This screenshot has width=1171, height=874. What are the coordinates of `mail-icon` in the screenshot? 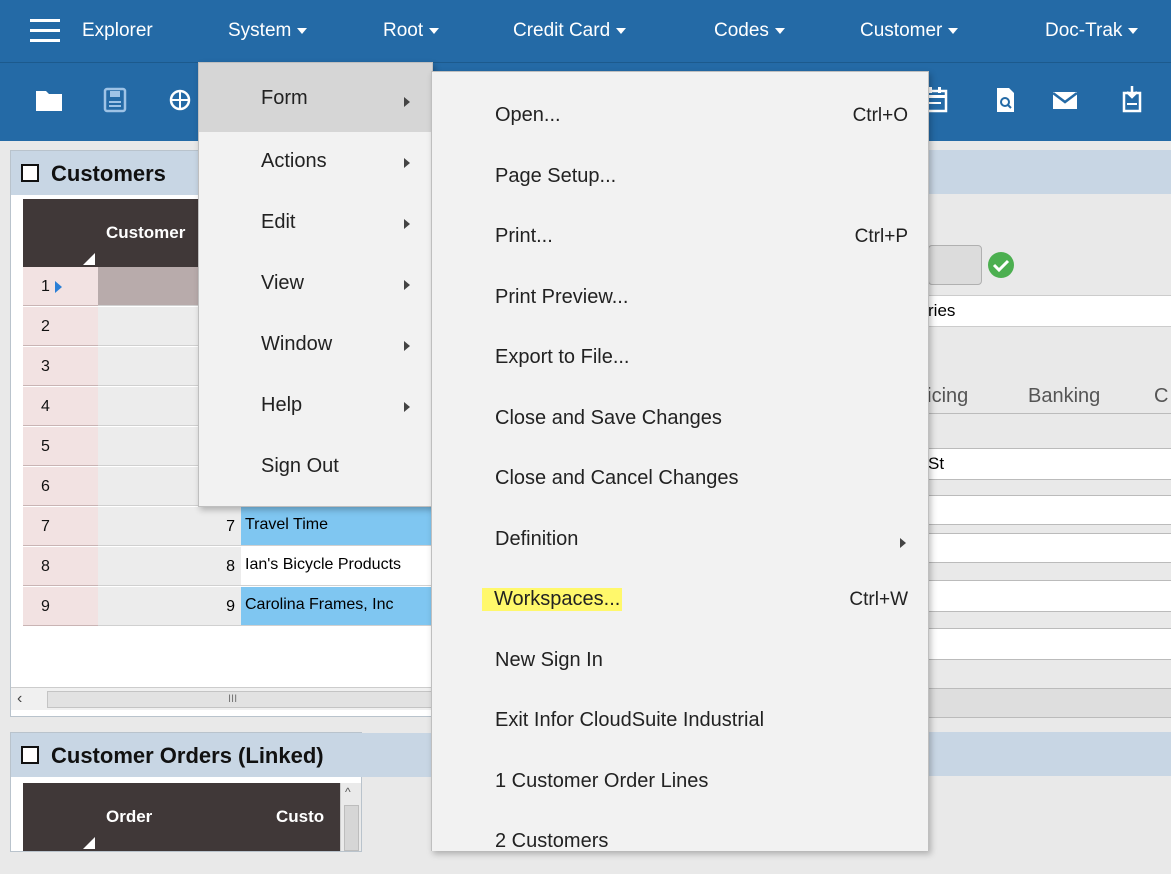 It's located at (1065, 100).